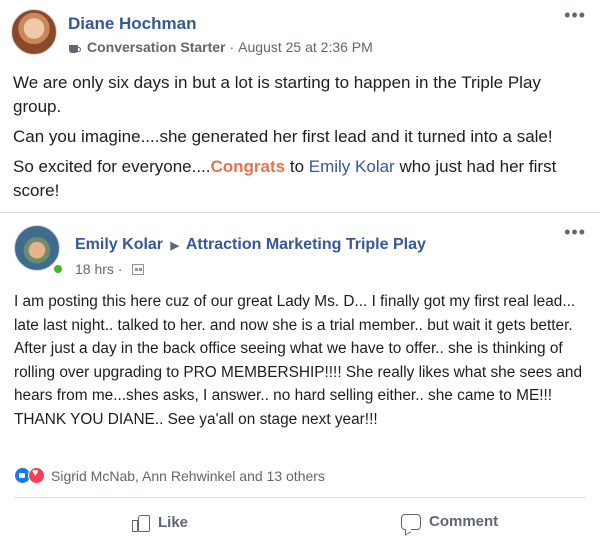 The width and height of the screenshot is (600, 544). I want to click on shared-post-time: 18 hrs, so click(94, 269).